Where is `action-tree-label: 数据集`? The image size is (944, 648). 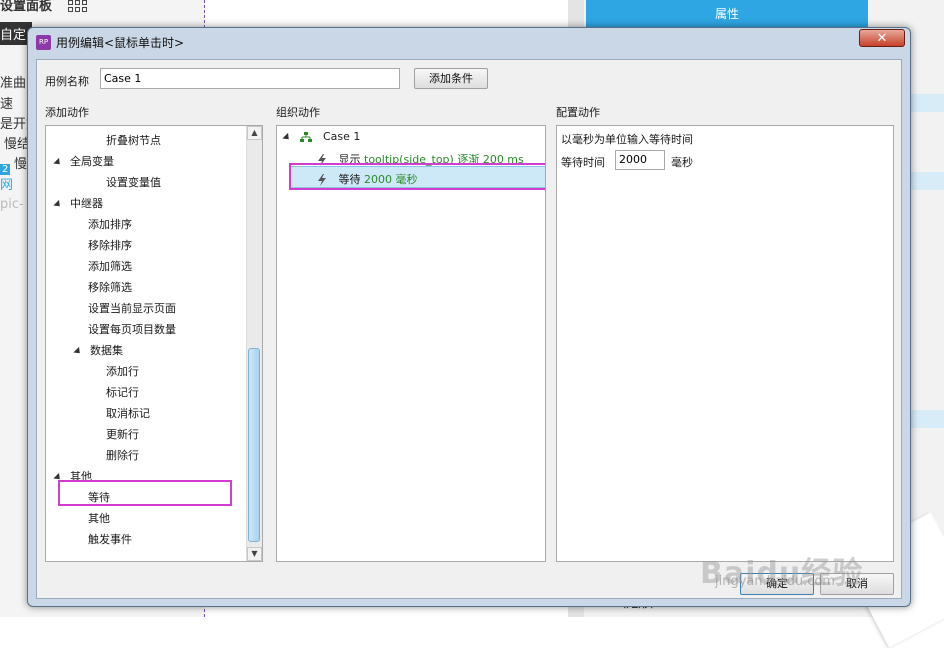 action-tree-label: 数据集 is located at coordinates (106, 350).